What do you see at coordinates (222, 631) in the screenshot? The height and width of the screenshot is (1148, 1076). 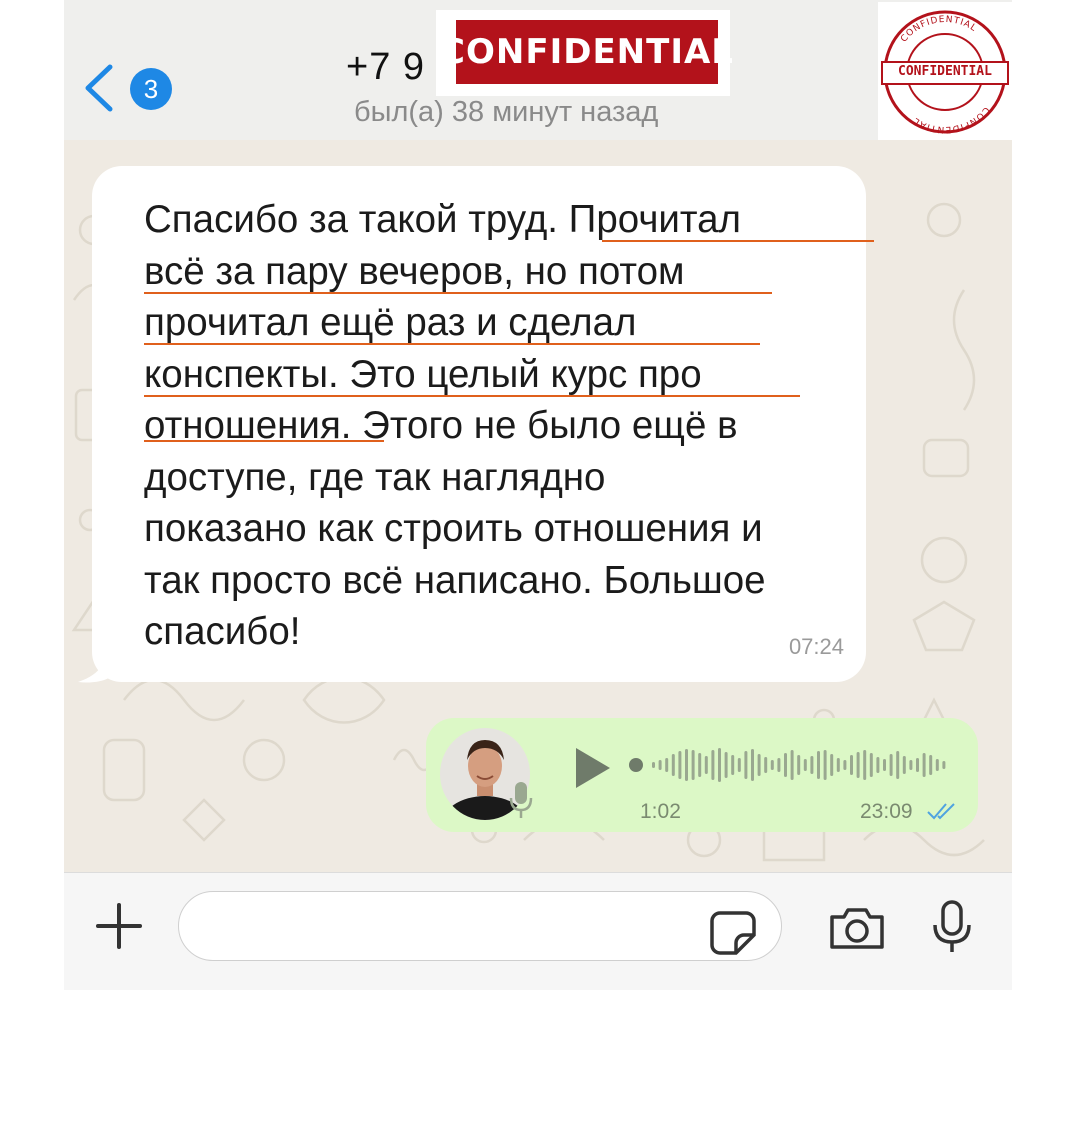 I see `message-line: спасибо!` at bounding box center [222, 631].